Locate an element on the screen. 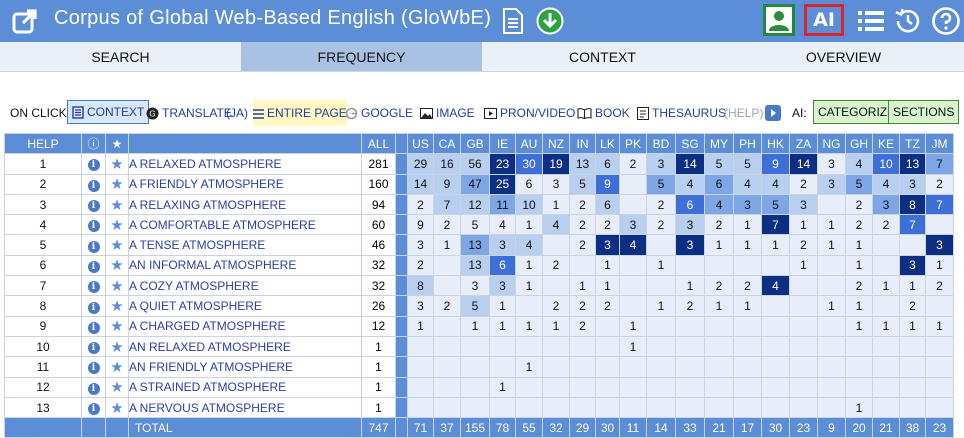 This screenshot has width=964, height=438. all-header: ALL is located at coordinates (378, 143).